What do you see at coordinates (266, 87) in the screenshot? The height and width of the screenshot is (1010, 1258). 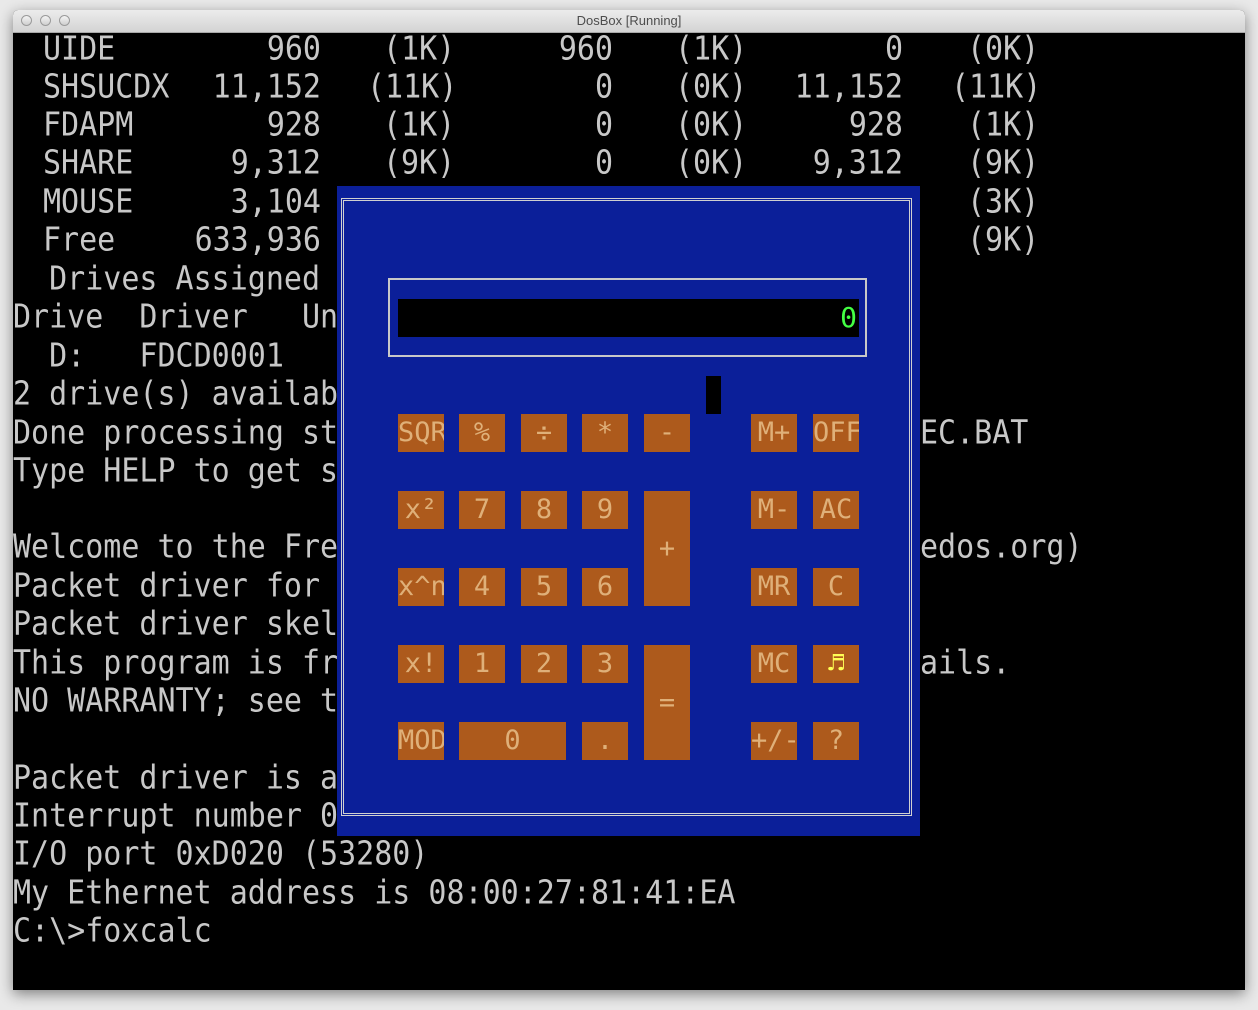 I see `mem-total: 11,152` at bounding box center [266, 87].